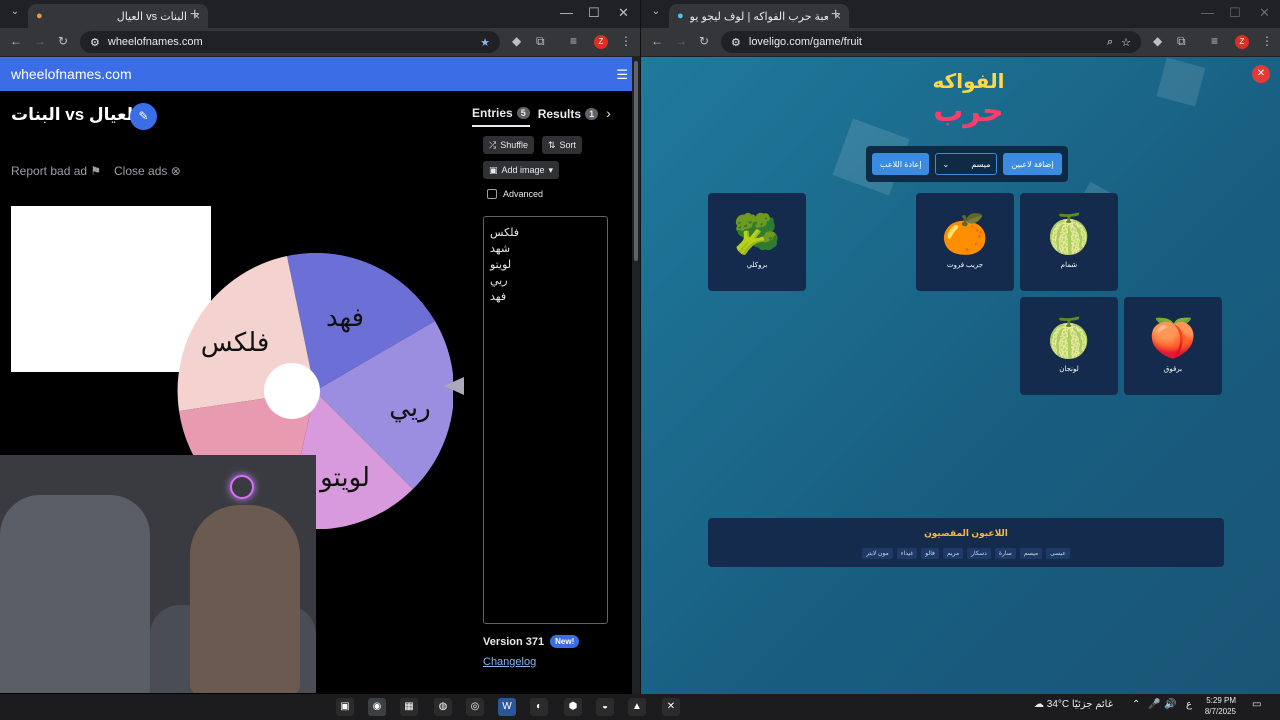 Image resolution: width=1280 pixels, height=720 pixels. I want to click on site-header: wheelofnames.com ☰, so click(320, 74).